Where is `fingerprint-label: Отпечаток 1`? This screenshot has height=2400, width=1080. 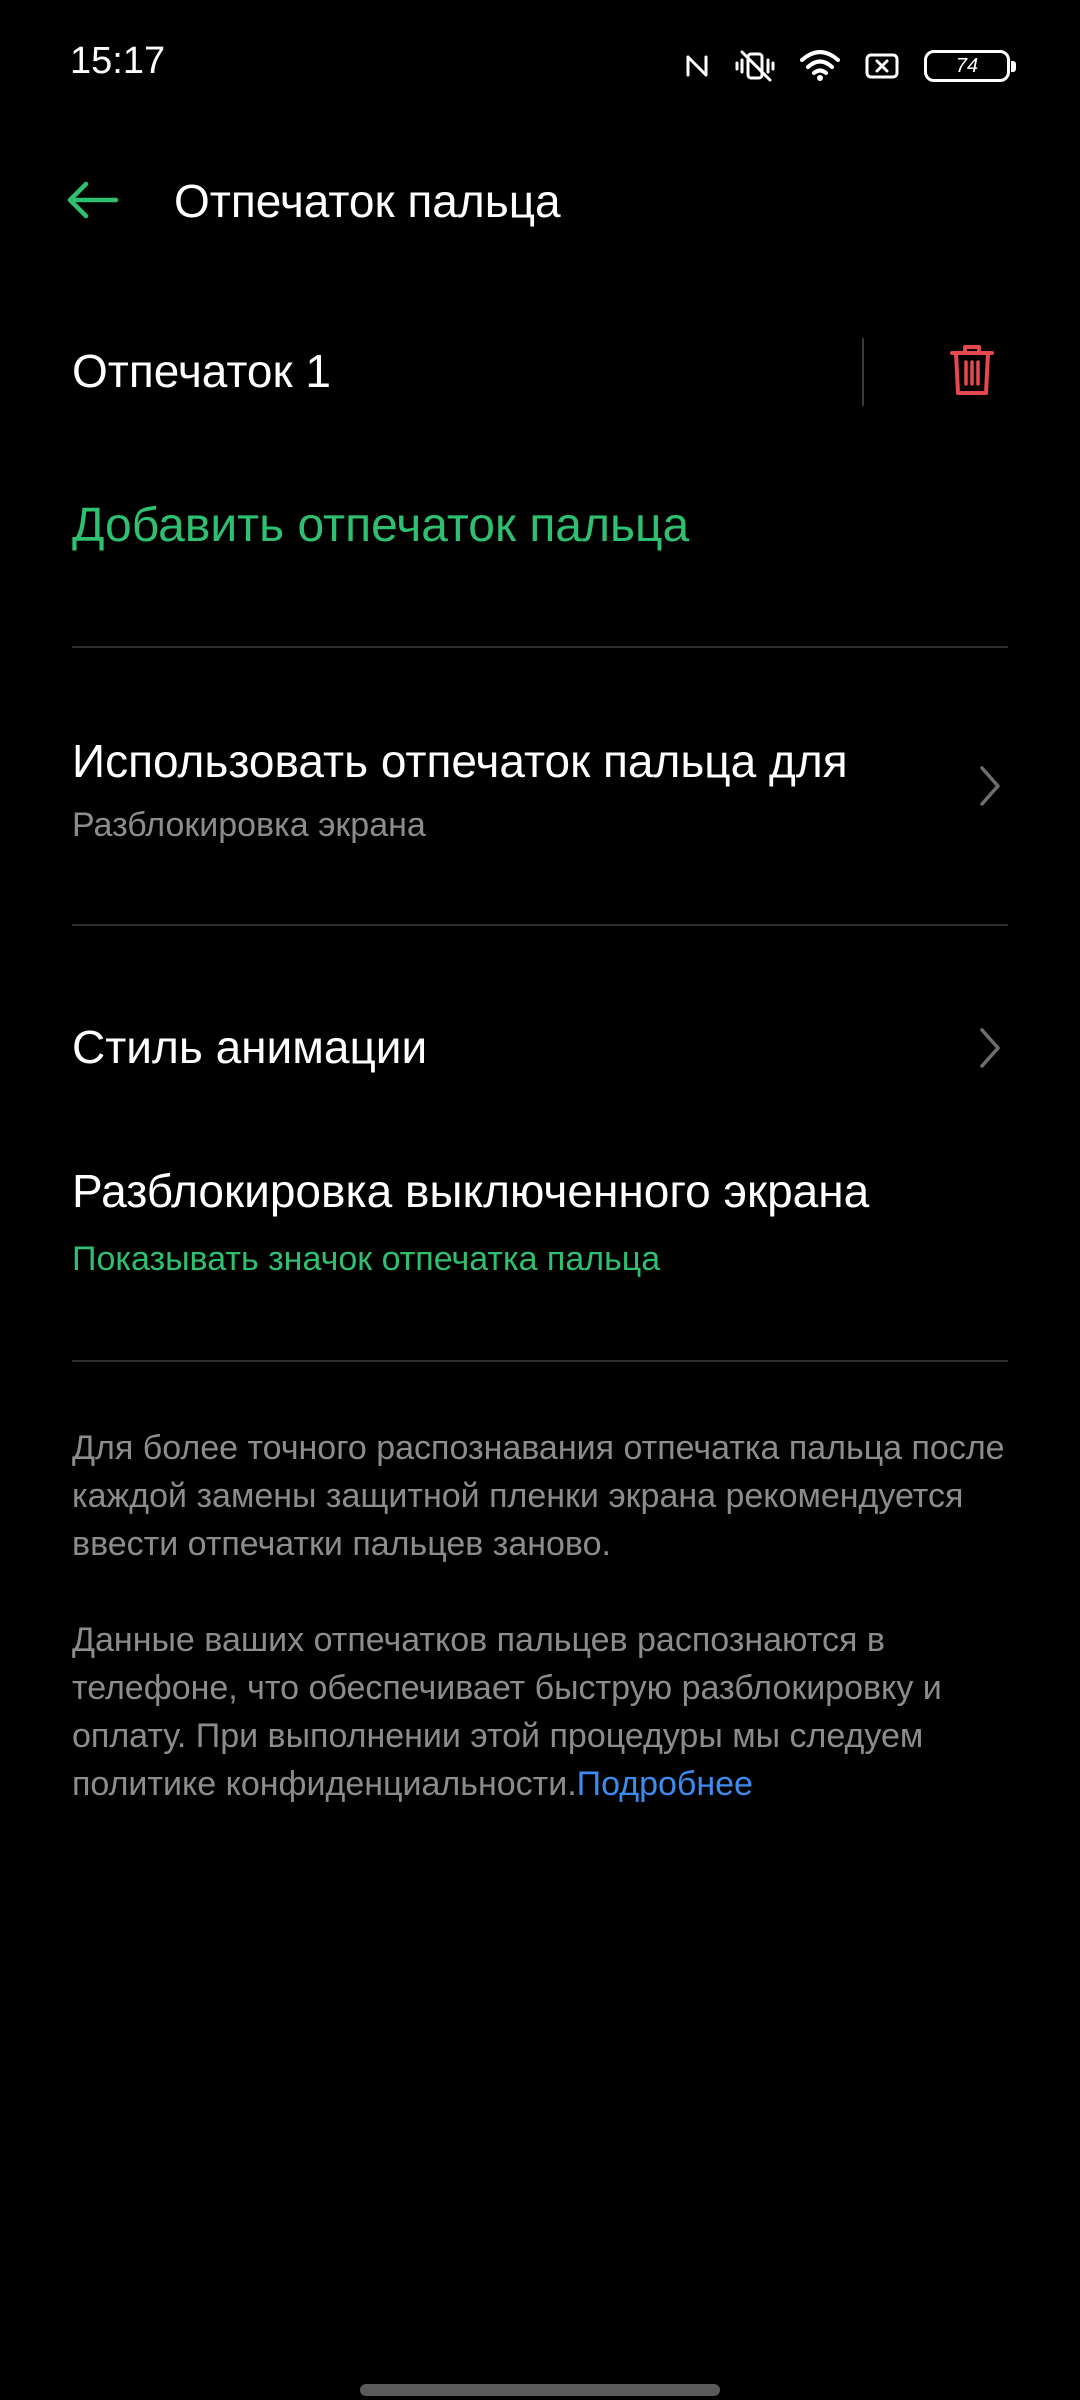 fingerprint-label: Отпечаток 1 is located at coordinates (201, 371).